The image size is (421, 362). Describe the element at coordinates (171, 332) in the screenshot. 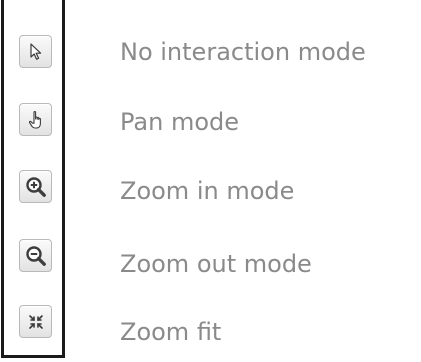

I see `zoom-fit-label: Zoom fit` at that location.